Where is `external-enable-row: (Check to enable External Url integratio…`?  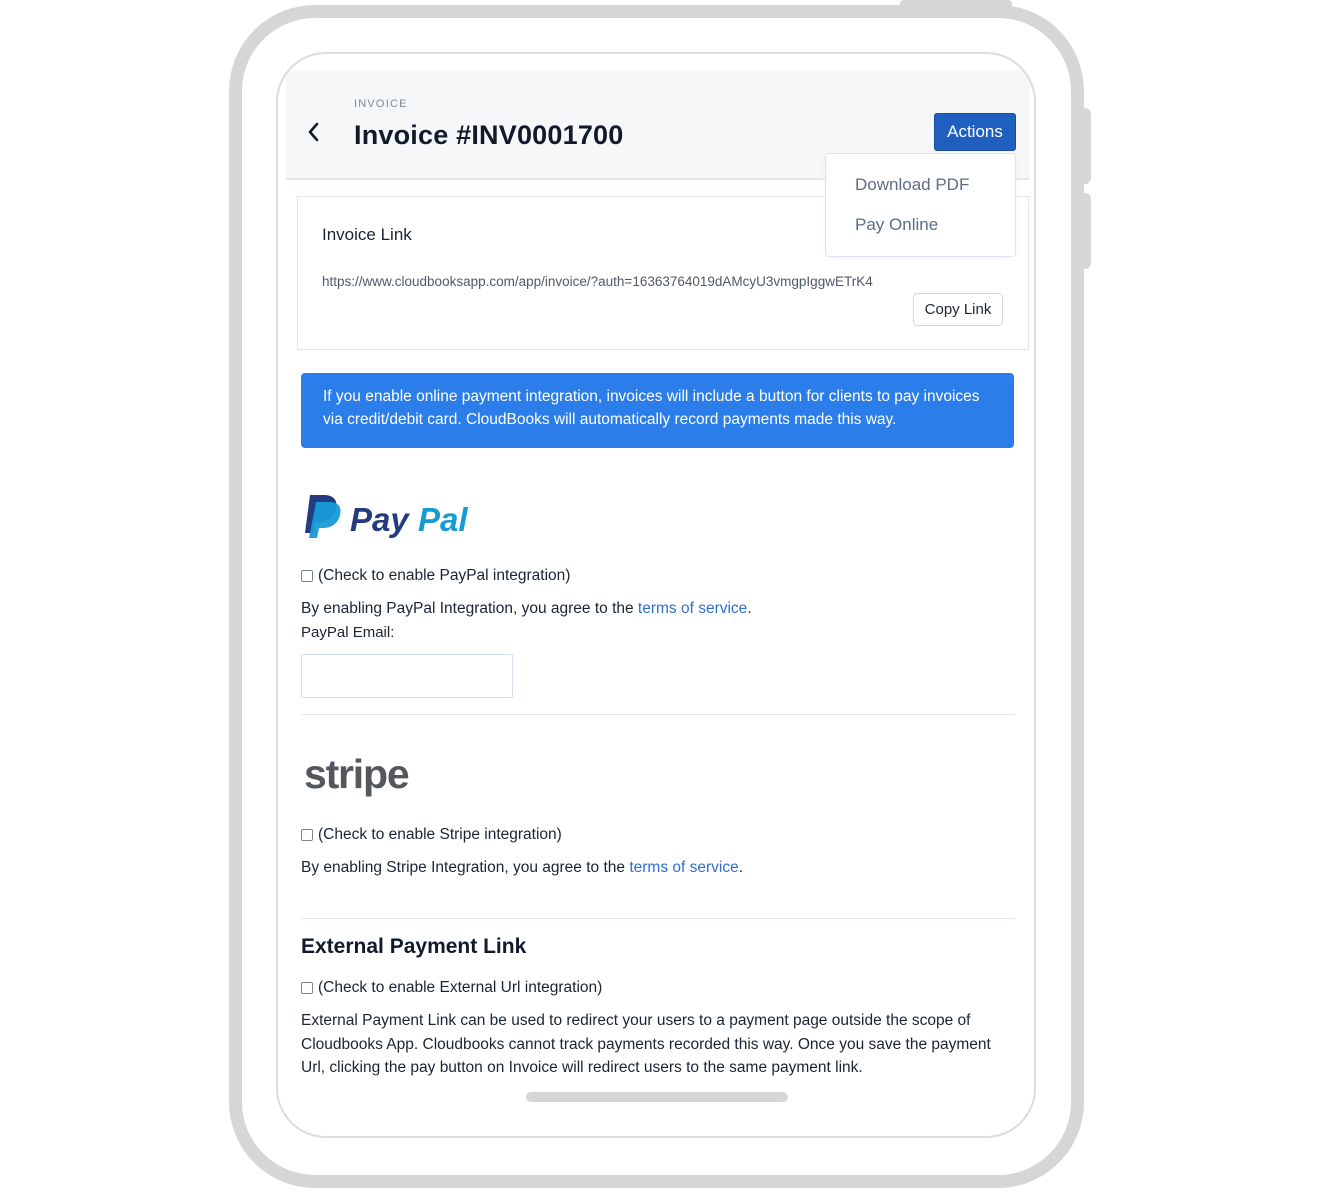 external-enable-row: (Check to enable External Url integratio… is located at coordinates (451, 988).